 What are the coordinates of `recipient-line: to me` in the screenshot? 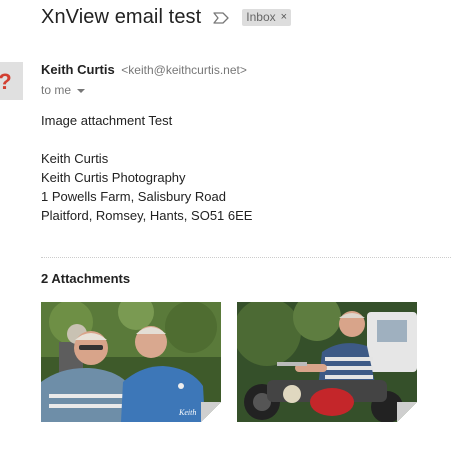 It's located at (63, 90).